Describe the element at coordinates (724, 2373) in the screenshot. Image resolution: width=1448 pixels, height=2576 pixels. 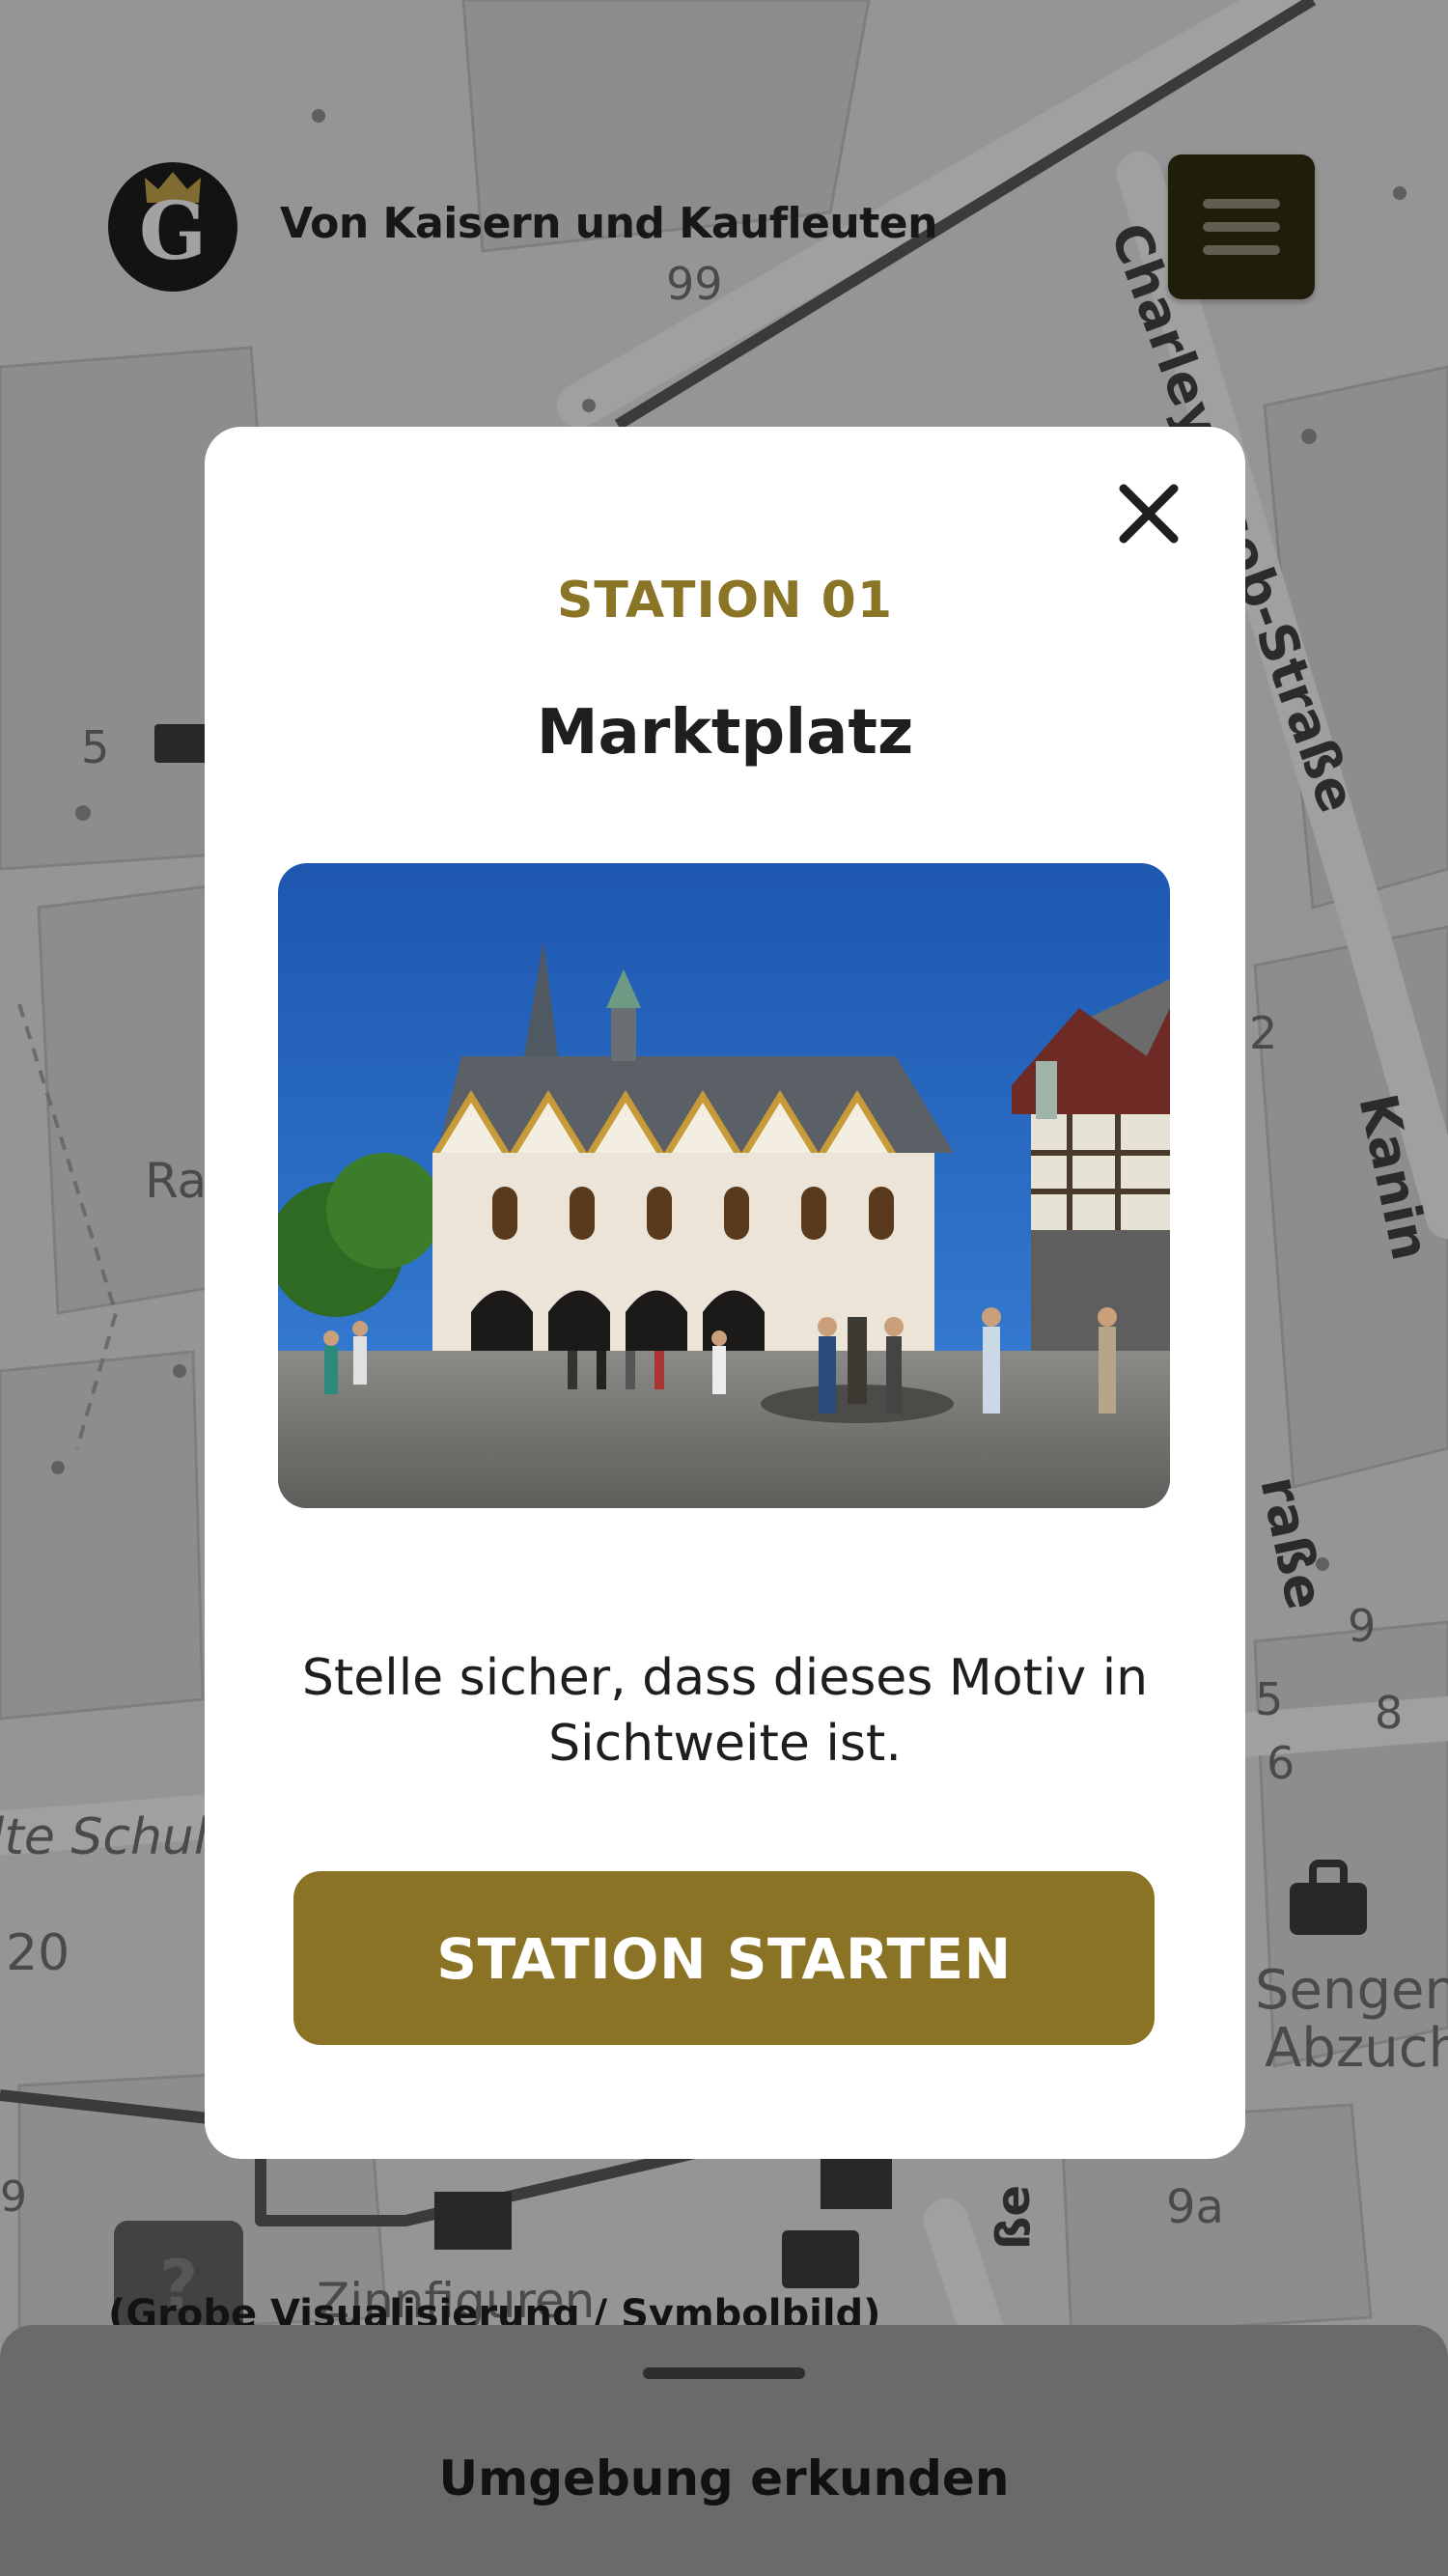
I see `sheet-drag-handle` at that location.